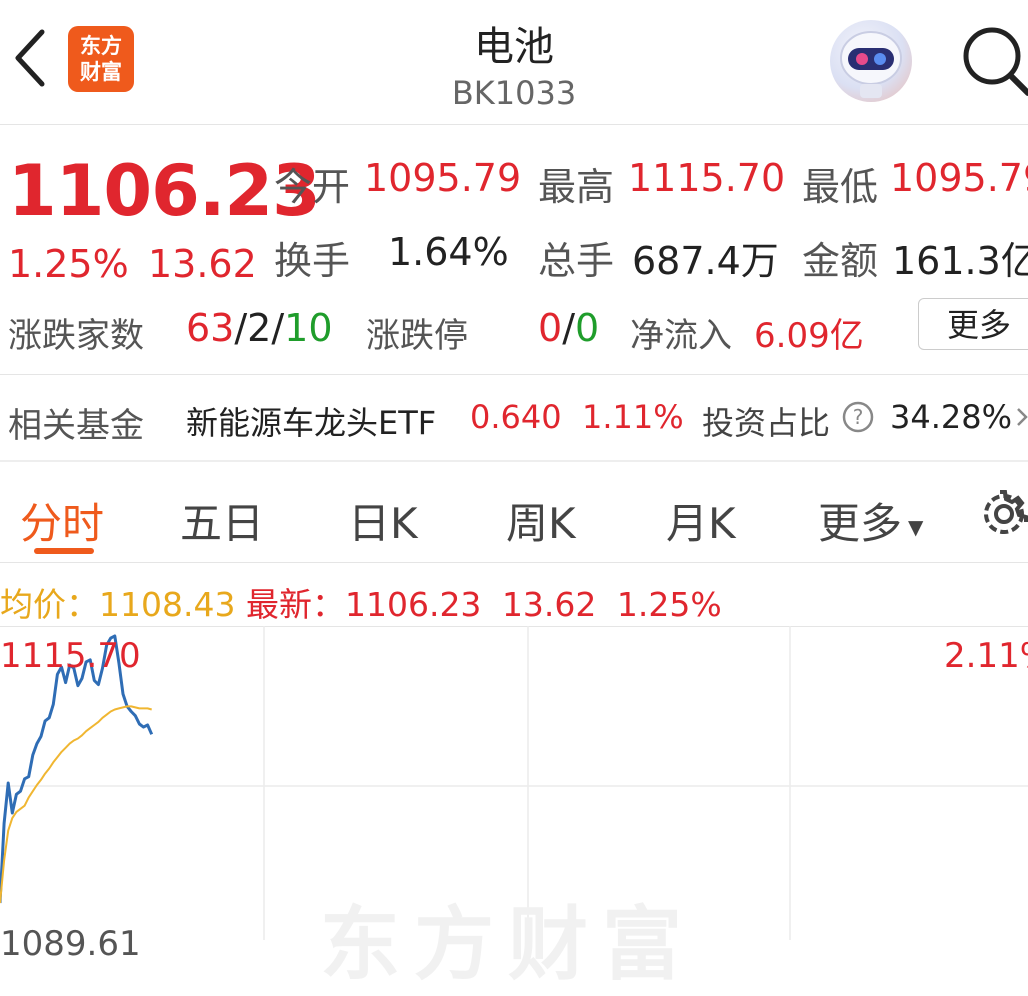  What do you see at coordinates (70, 944) in the screenshot?
I see `y-axis-bottom-label: 1089.61` at bounding box center [70, 944].